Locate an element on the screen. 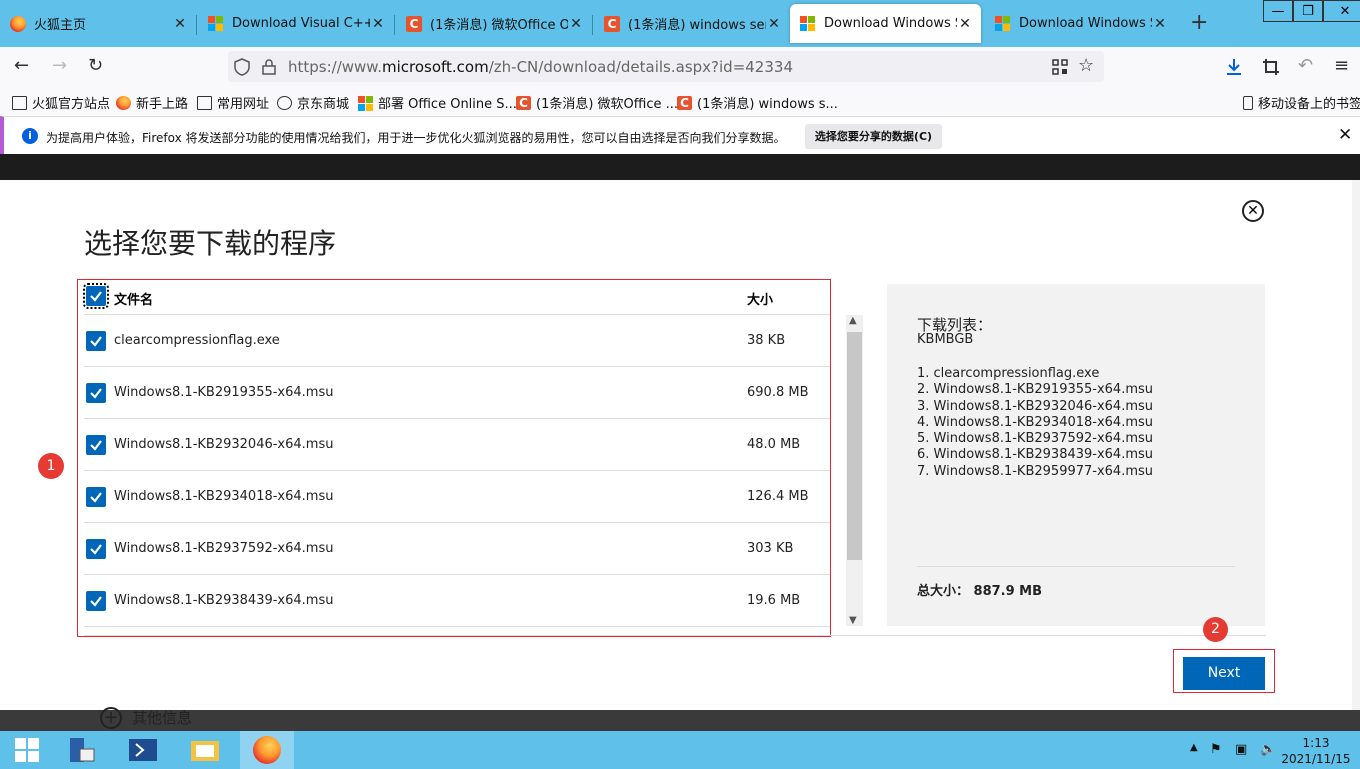 This screenshot has height=769, width=1360. minimize-icon: — is located at coordinates (1278, 11).